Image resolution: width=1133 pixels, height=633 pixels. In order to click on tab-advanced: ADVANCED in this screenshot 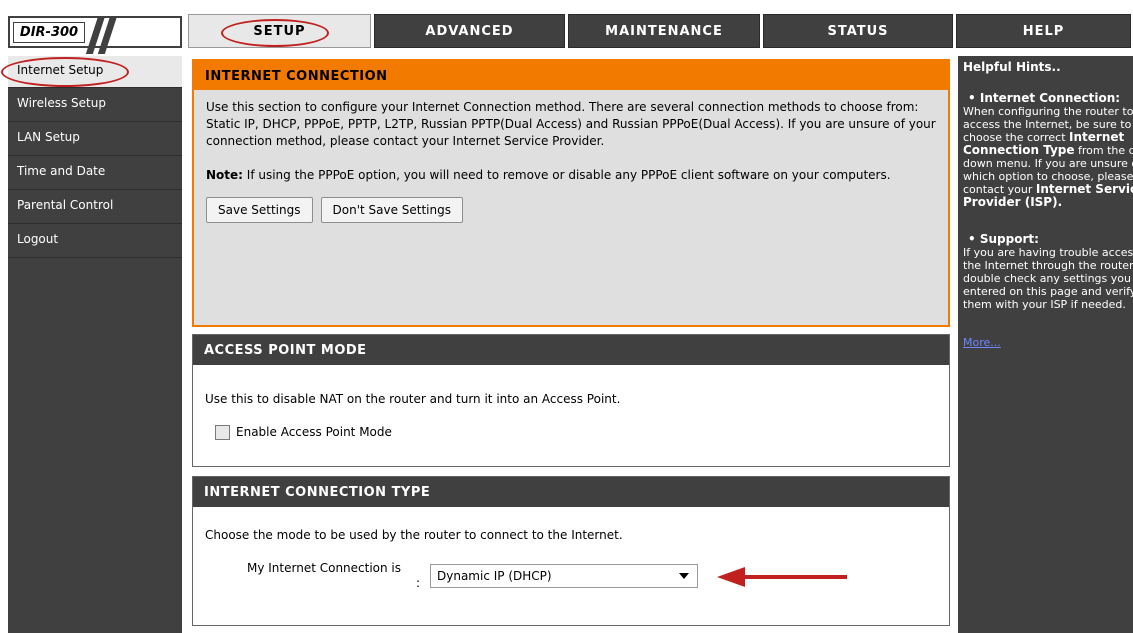, I will do `click(469, 31)`.